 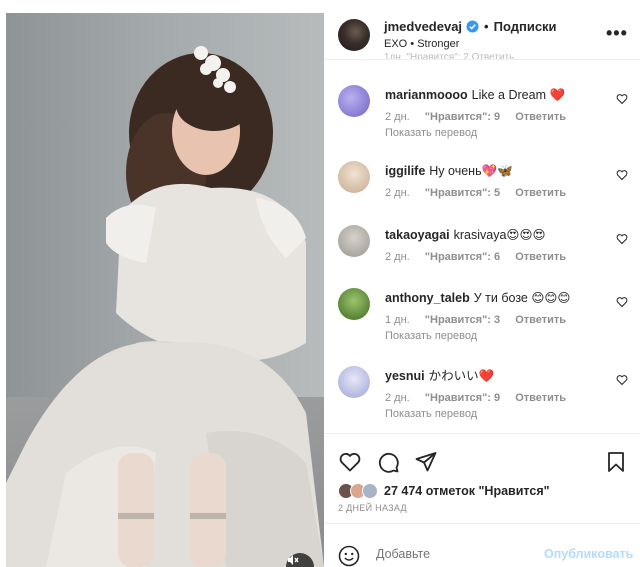 I want to click on post-timestamp: 2 ДНЕЙ НАЗАД, so click(x=372, y=508).